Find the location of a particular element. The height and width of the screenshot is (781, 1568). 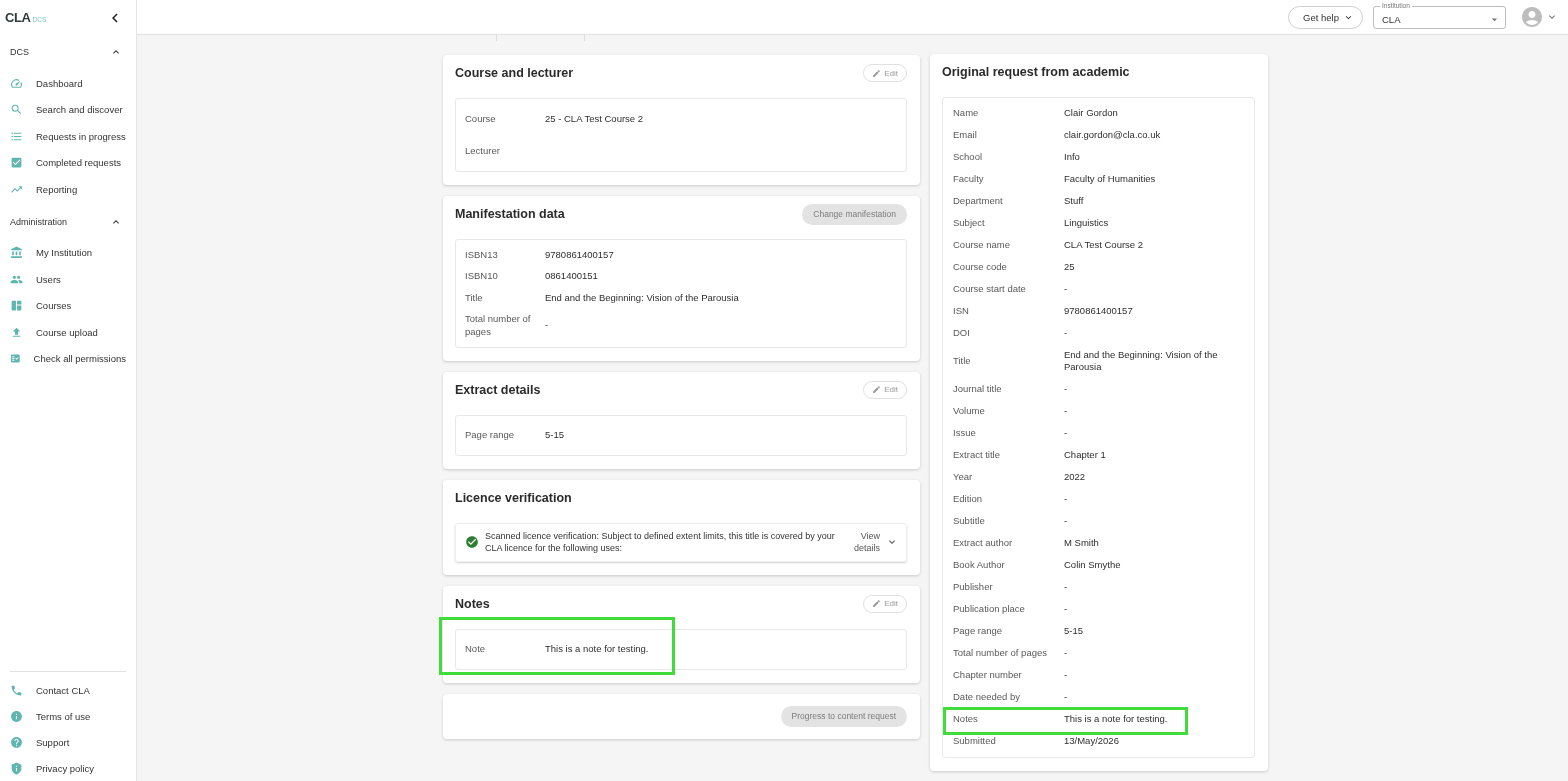

field-label: Publisher is located at coordinates (973, 587).